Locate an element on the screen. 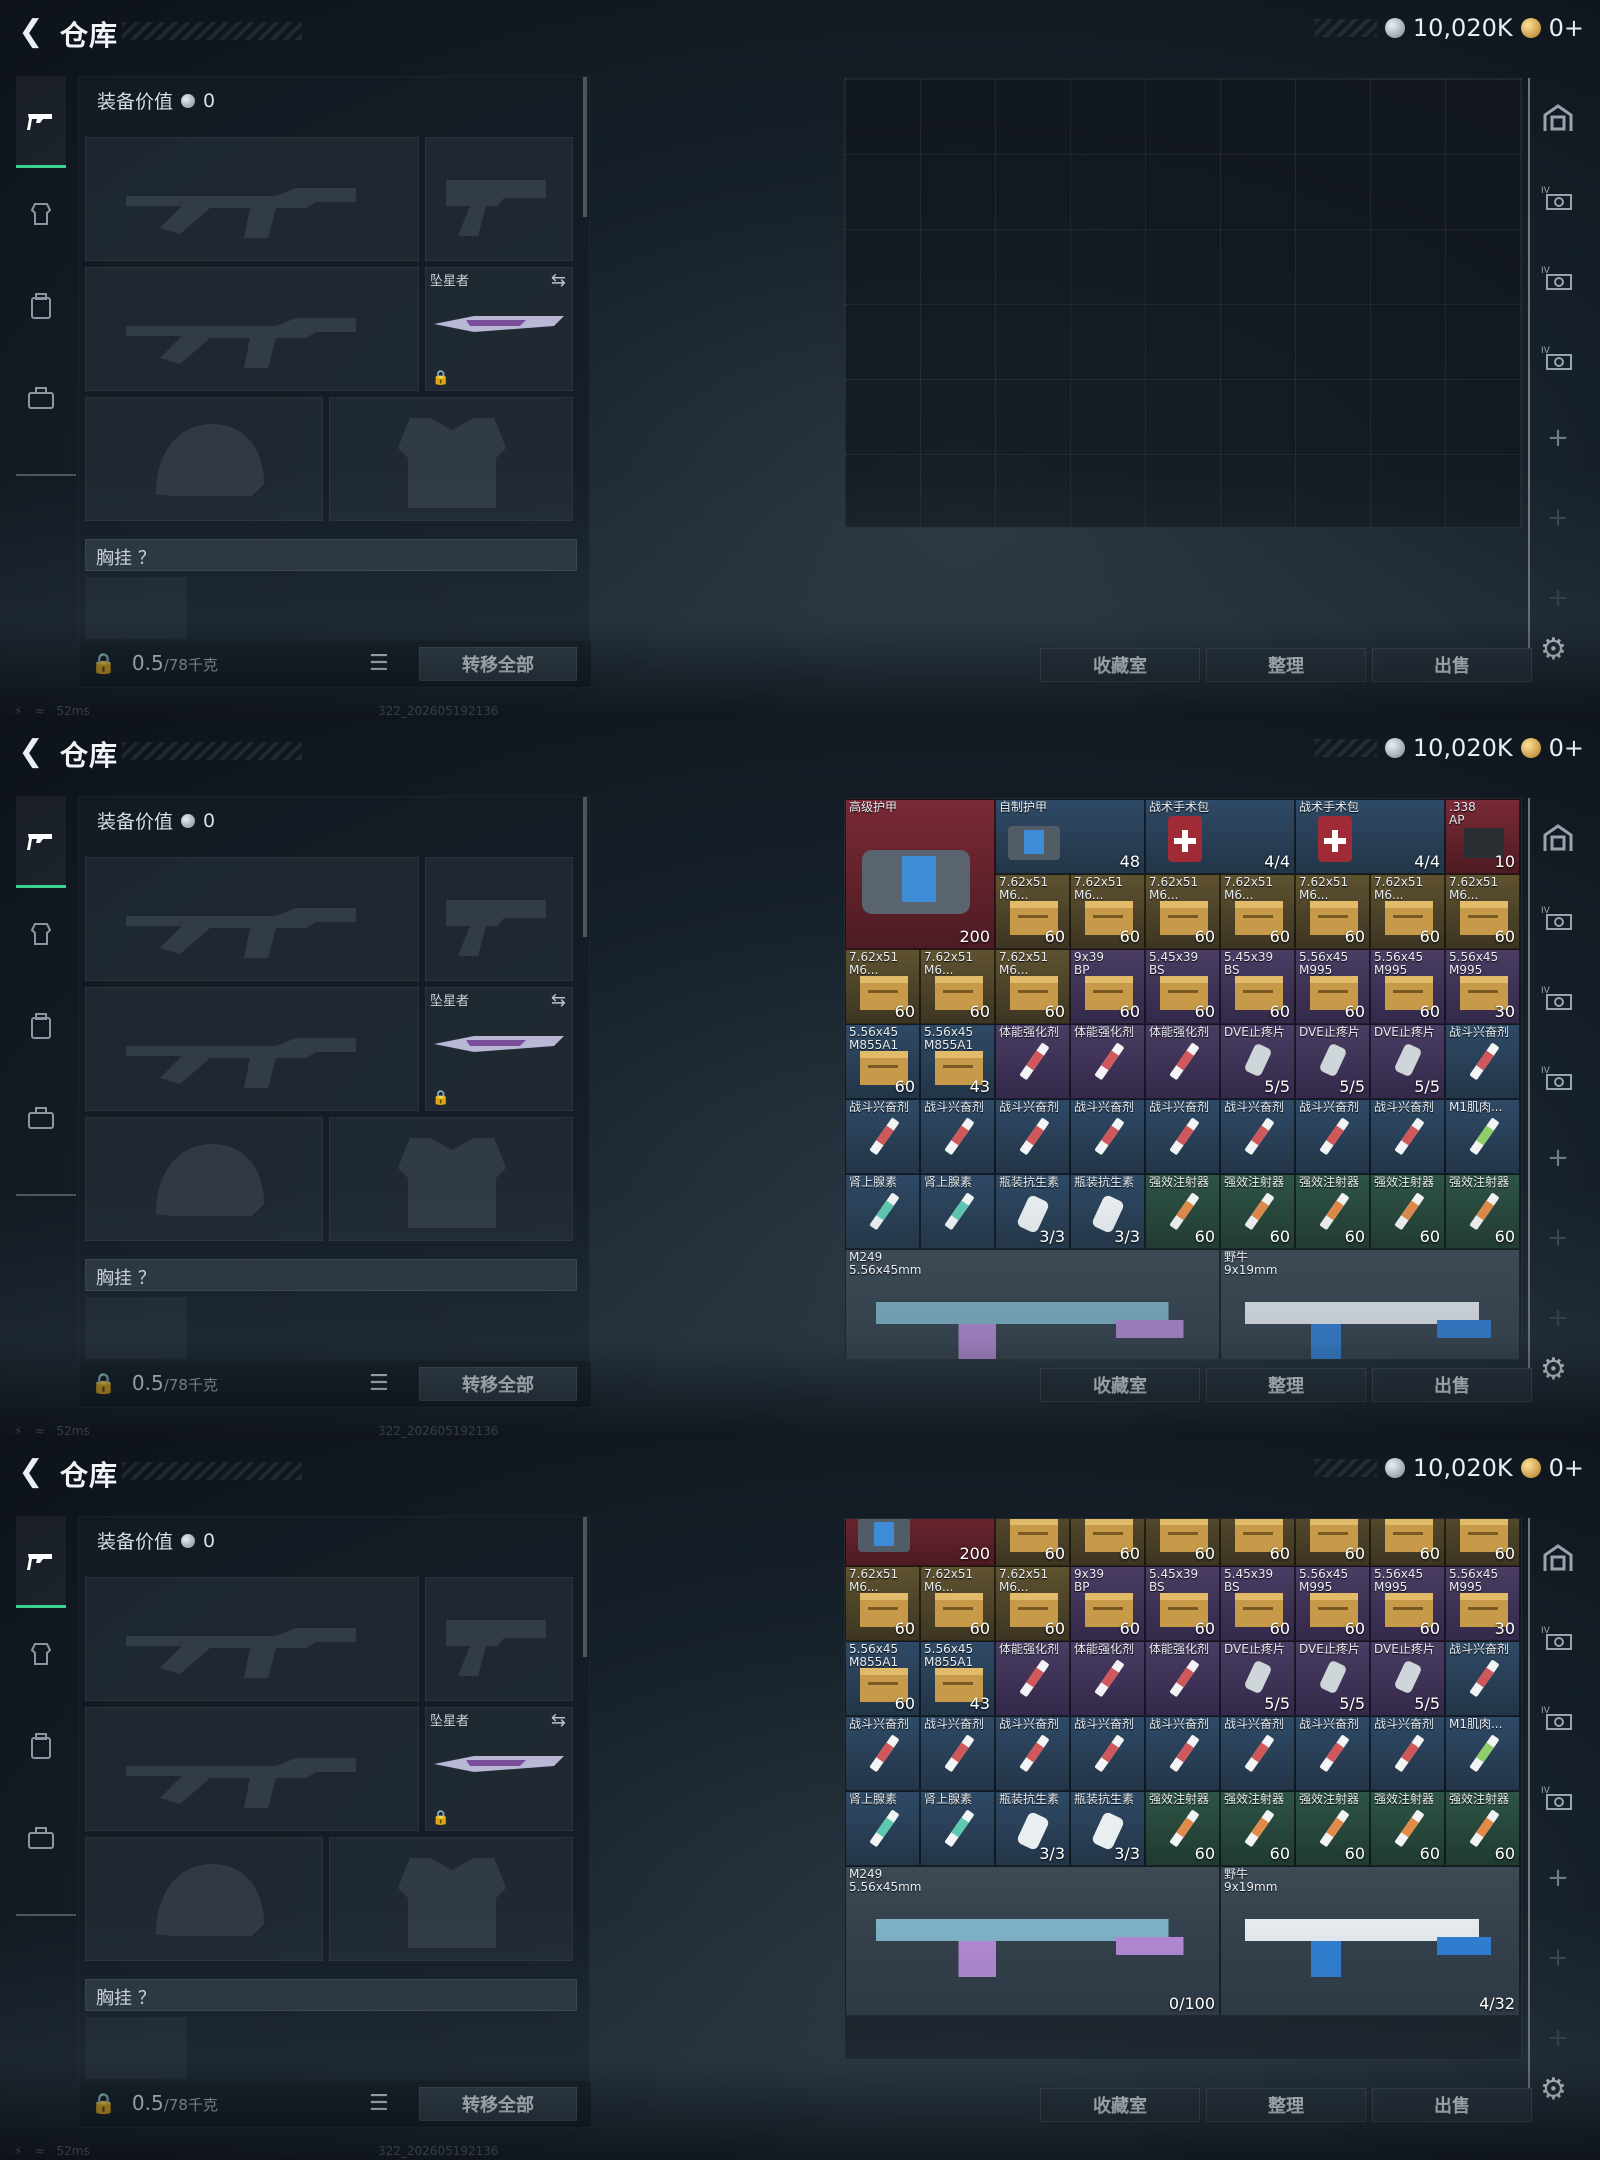  settings-gear-icon: ⚙ is located at coordinates (1553, 2089).